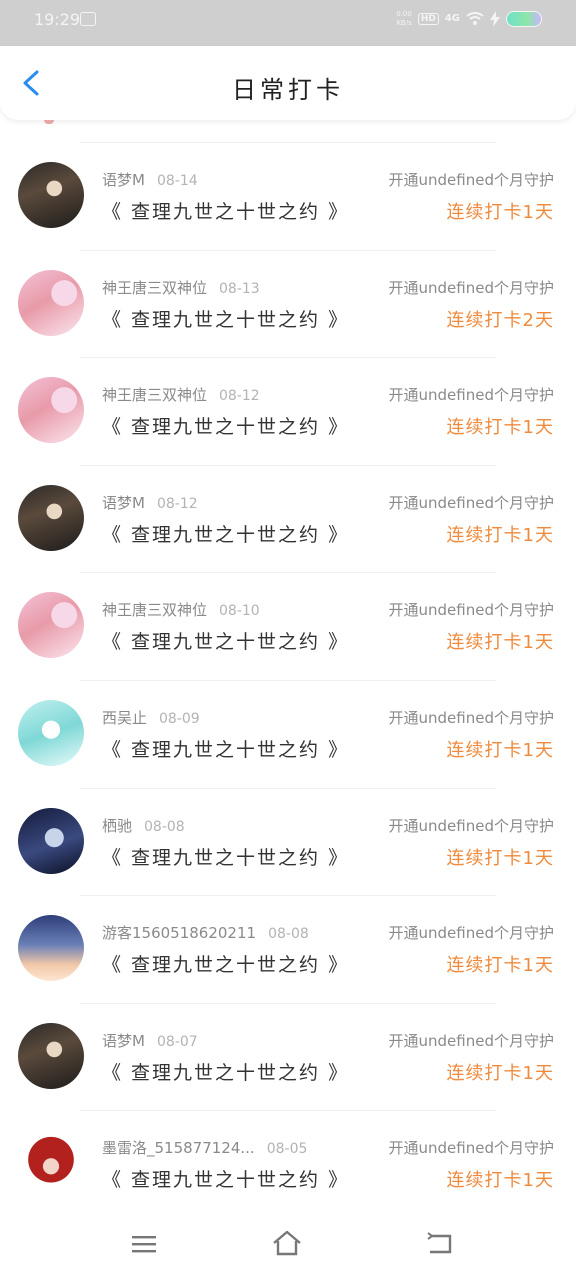  What do you see at coordinates (404, 18) in the screenshot?
I see `network-speed: 0.00 KB/s` at bounding box center [404, 18].